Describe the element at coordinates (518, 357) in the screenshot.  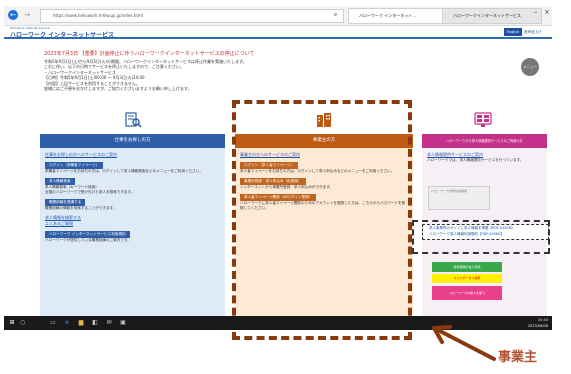
I see `employer-caption: 事業主` at that location.